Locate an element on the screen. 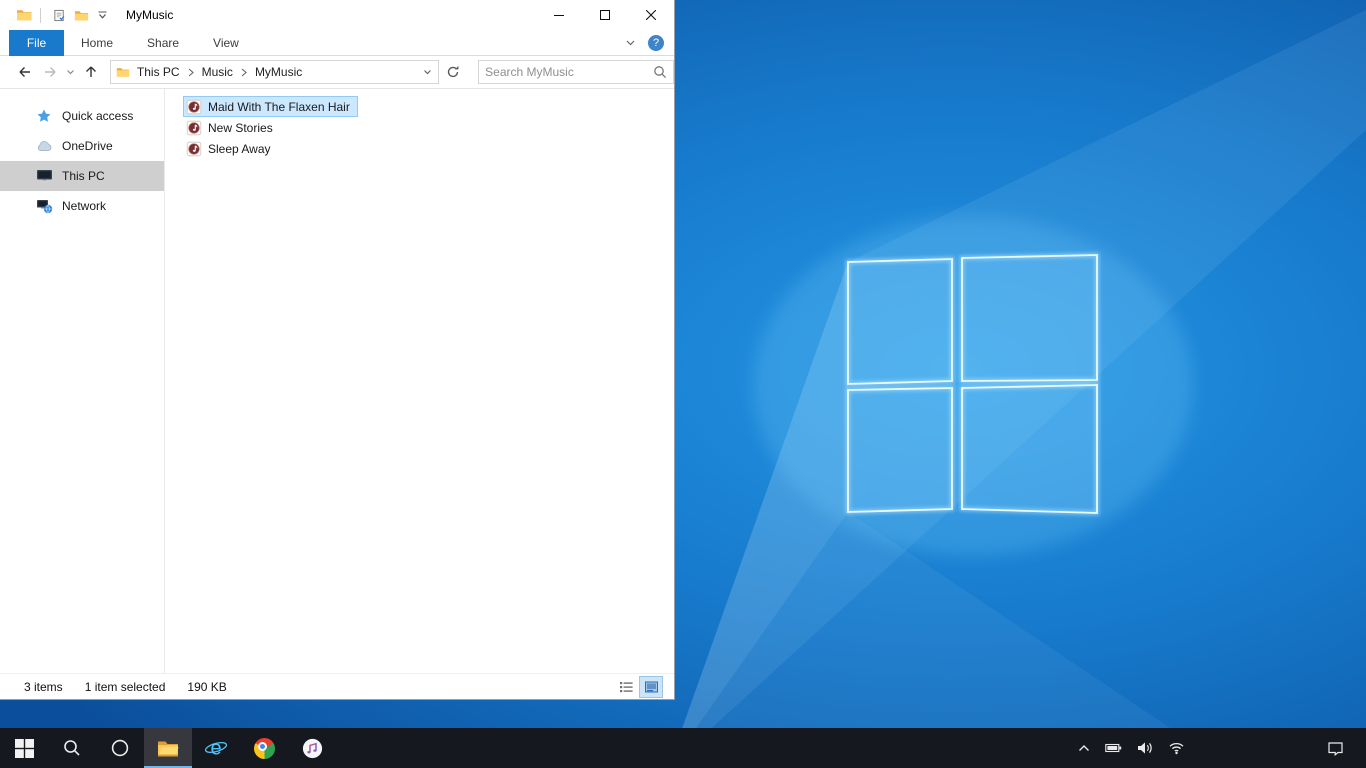 The height and width of the screenshot is (768, 1366). file-item: Sleep Away is located at coordinates (231, 148).